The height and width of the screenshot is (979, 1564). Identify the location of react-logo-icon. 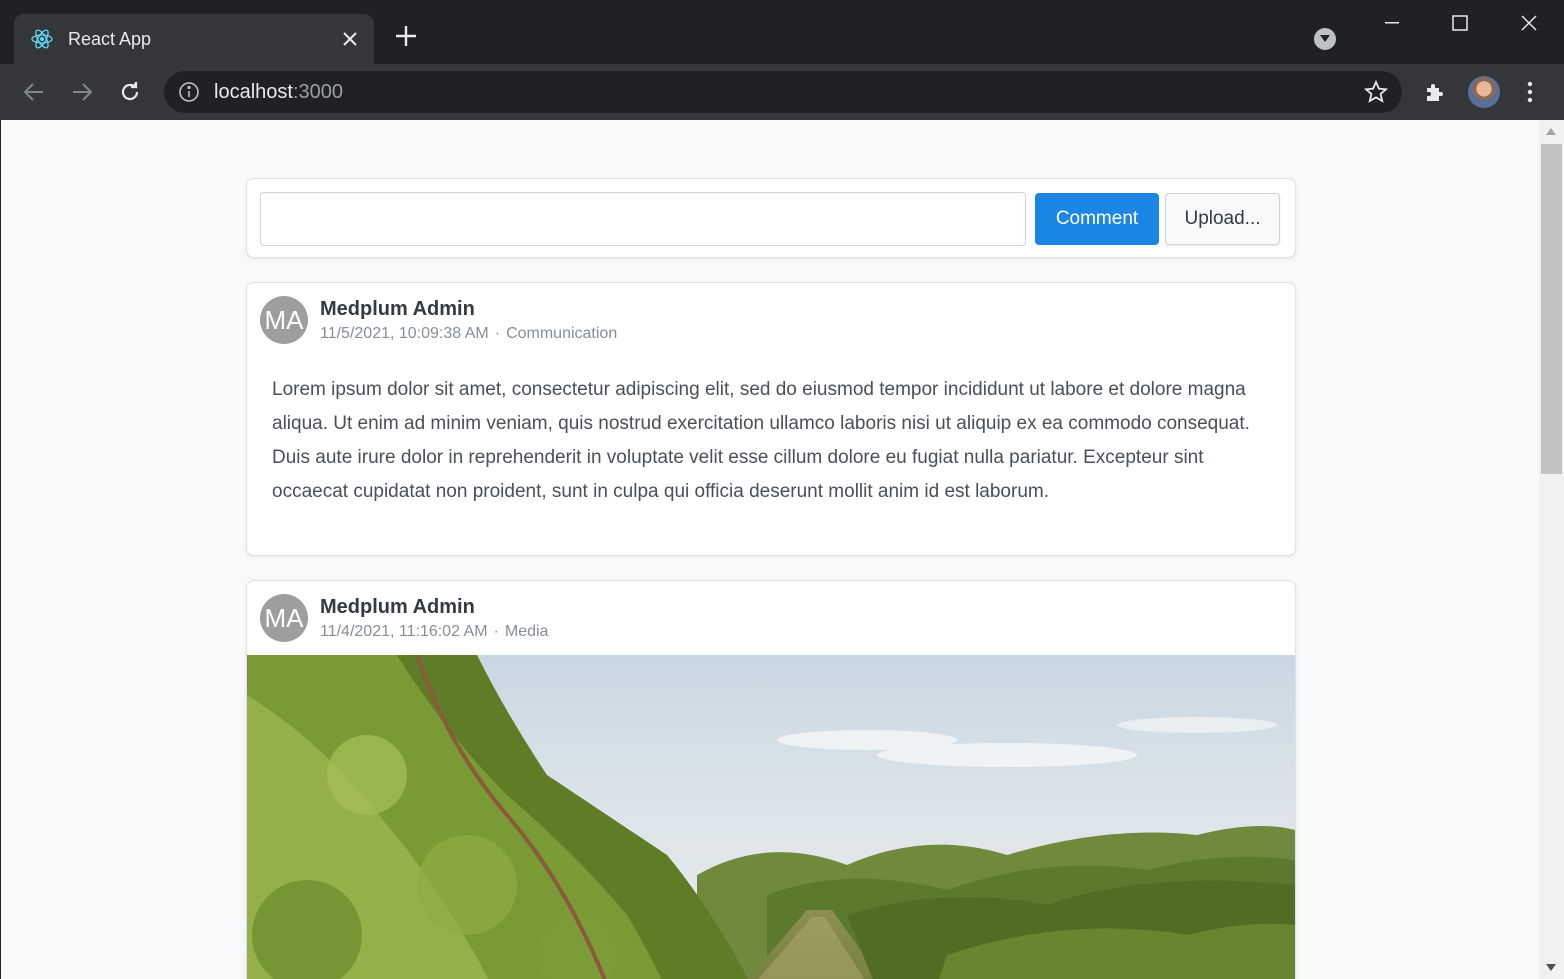
(42, 39).